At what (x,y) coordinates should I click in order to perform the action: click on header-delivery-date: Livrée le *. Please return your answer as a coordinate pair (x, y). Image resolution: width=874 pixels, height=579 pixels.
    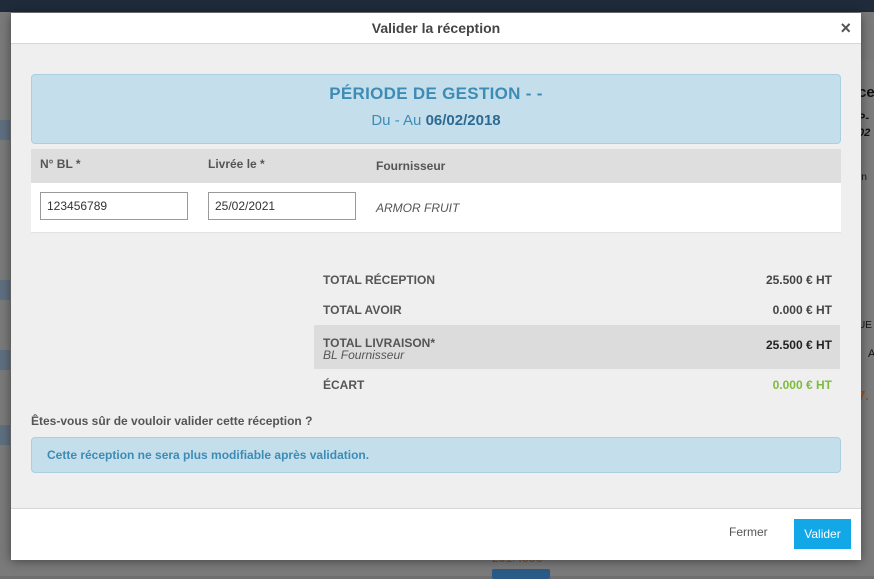
    Looking at the image, I should click on (236, 164).